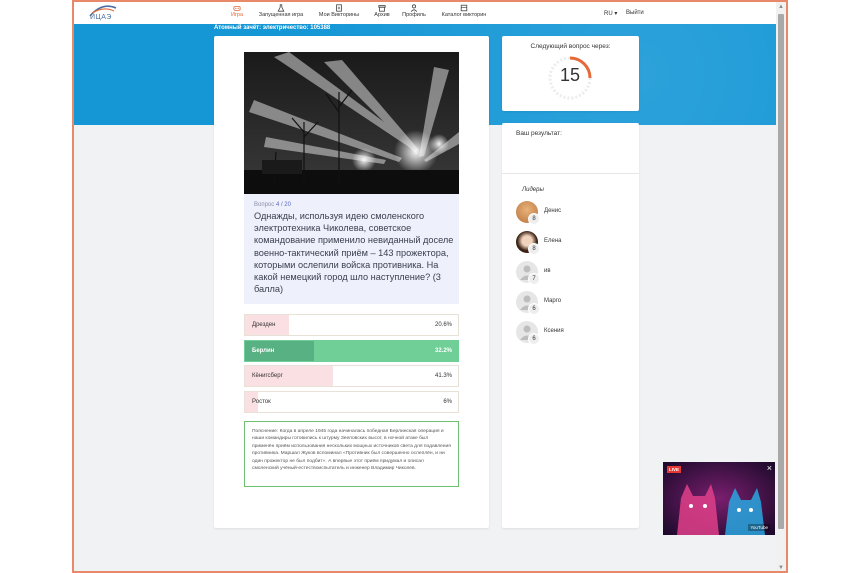 This screenshot has width=860, height=573. What do you see at coordinates (443, 351) in the screenshot?
I see `answer-percent: 32.2%` at bounding box center [443, 351].